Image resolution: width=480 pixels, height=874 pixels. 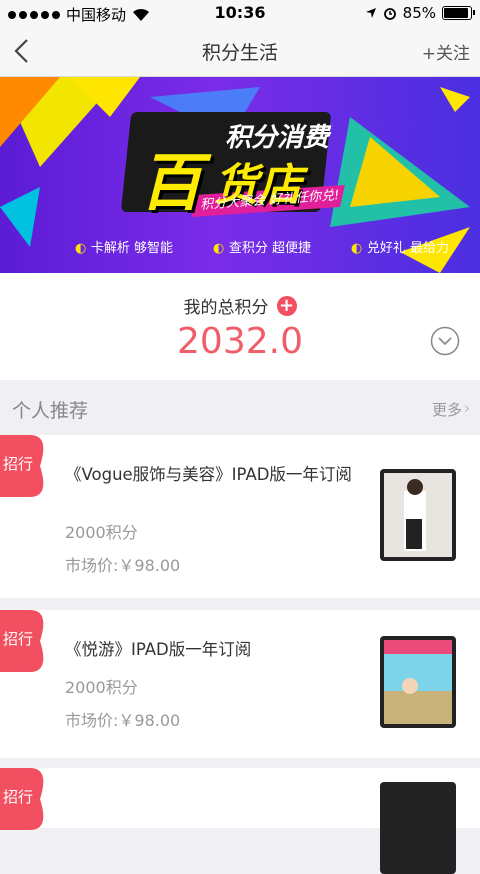 I want to click on follow-button: +关注, so click(x=446, y=51).